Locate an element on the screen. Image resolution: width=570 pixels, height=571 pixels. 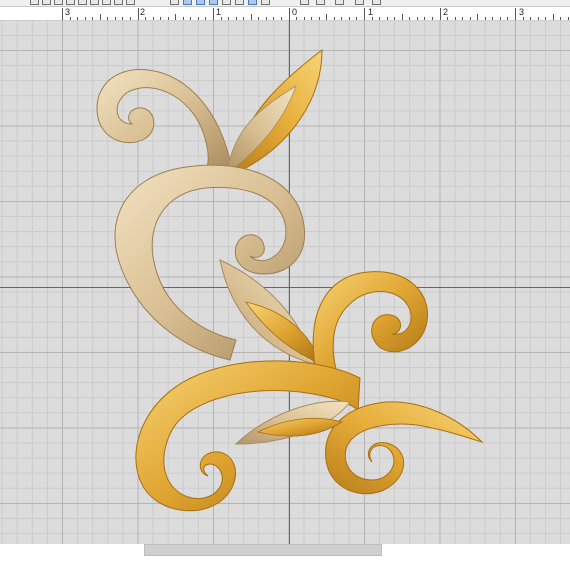
horizontal-scrollbar is located at coordinates (285, 557).